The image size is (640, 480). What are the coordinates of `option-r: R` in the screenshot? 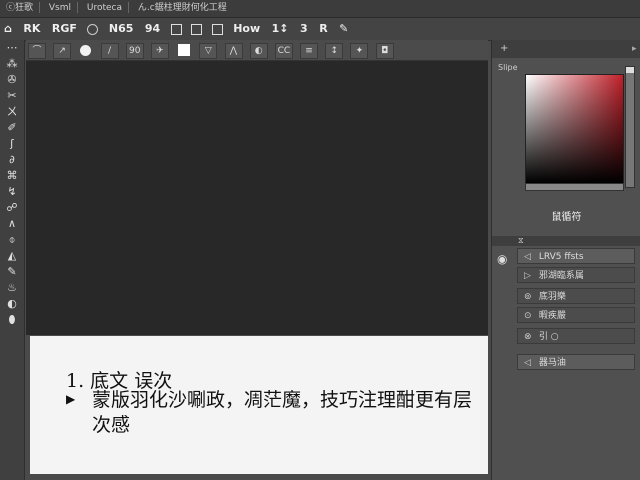 It's located at (323, 29).